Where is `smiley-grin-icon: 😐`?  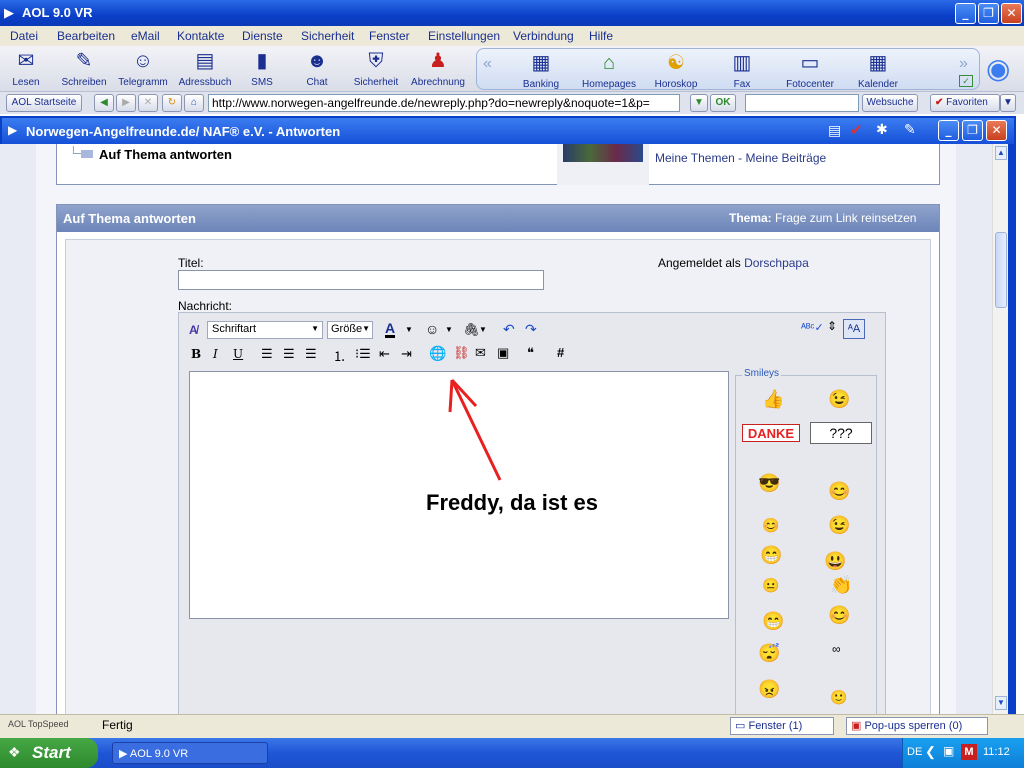
smiley-grin-icon: 😐 is located at coordinates (770, 585).